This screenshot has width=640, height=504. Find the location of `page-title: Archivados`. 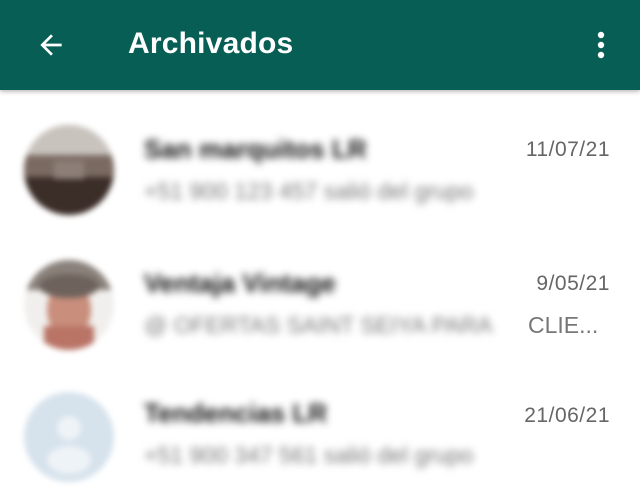

page-title: Archivados is located at coordinates (211, 43).